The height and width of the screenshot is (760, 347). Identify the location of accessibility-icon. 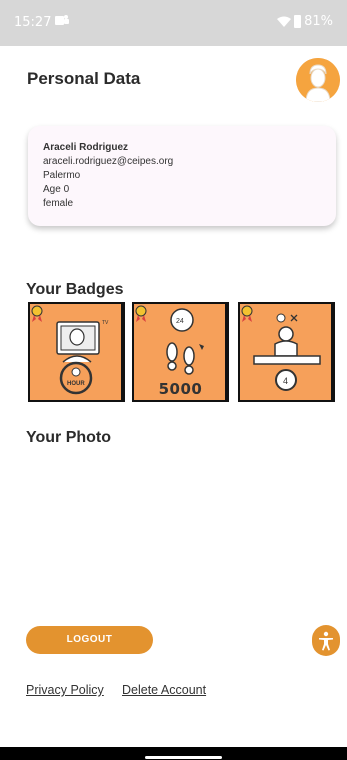
(326, 641).